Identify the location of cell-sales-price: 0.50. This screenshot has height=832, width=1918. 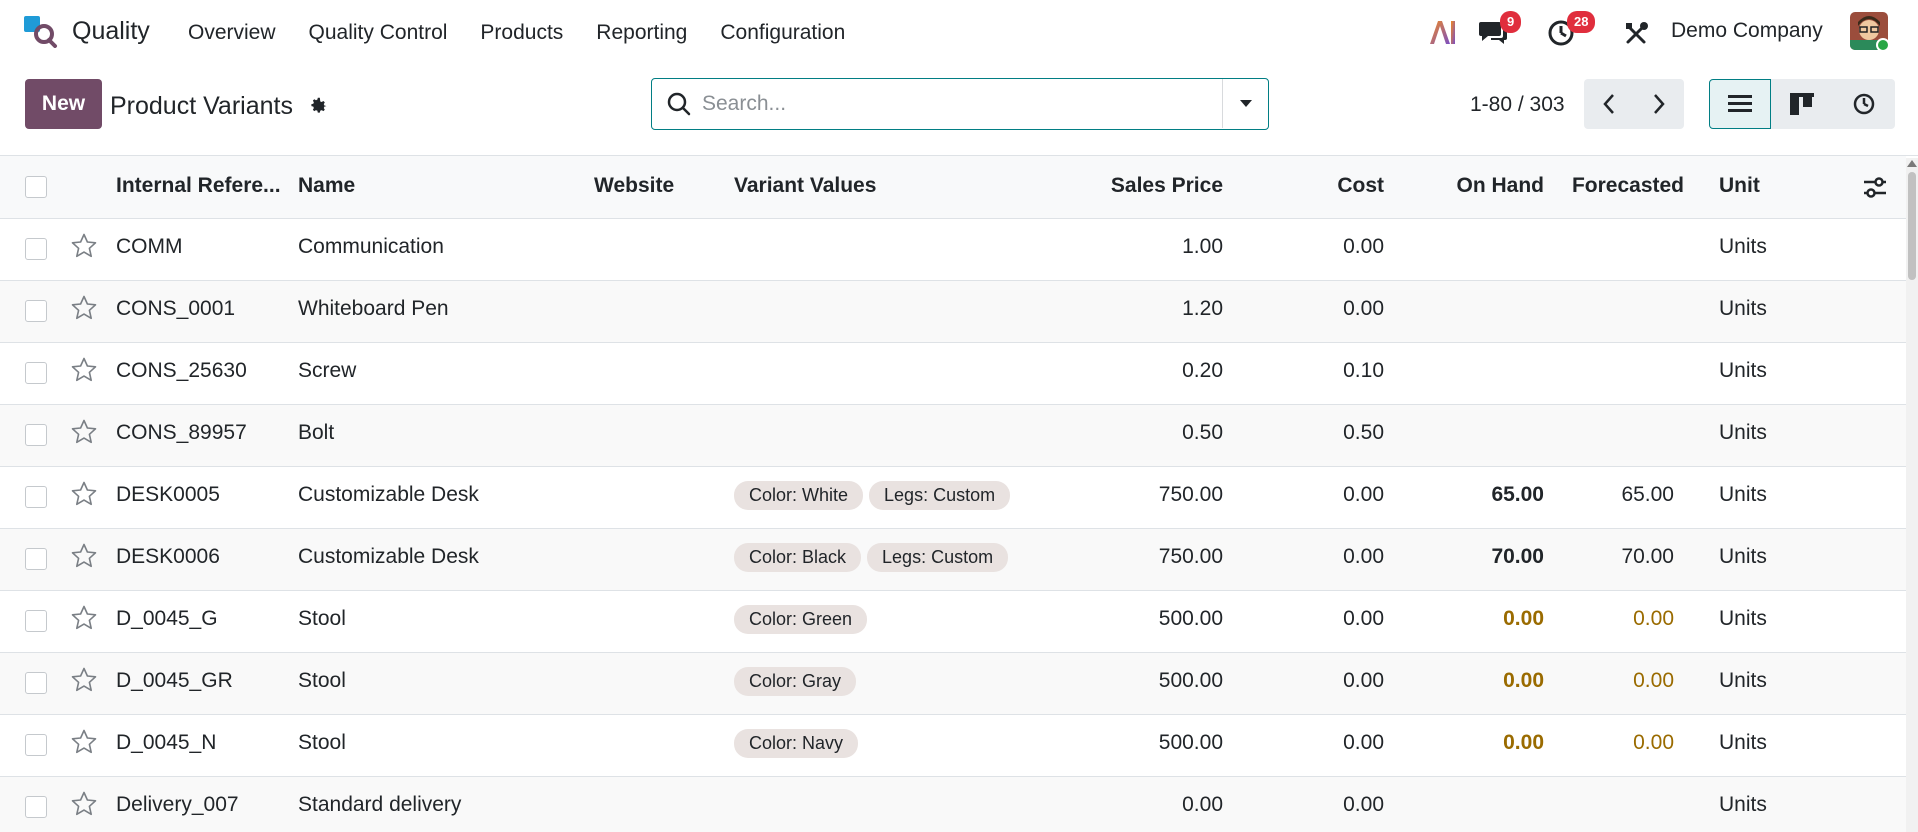
(1202, 432).